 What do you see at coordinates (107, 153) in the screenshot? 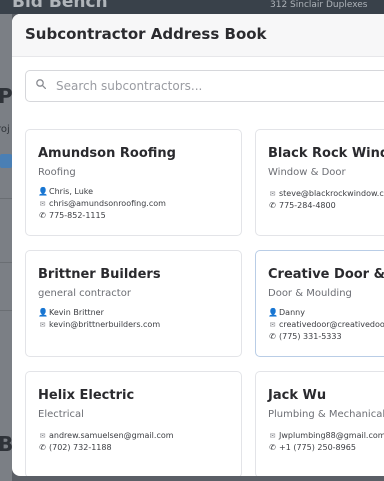
I see `subcontractor-name: Amundson Roofing` at bounding box center [107, 153].